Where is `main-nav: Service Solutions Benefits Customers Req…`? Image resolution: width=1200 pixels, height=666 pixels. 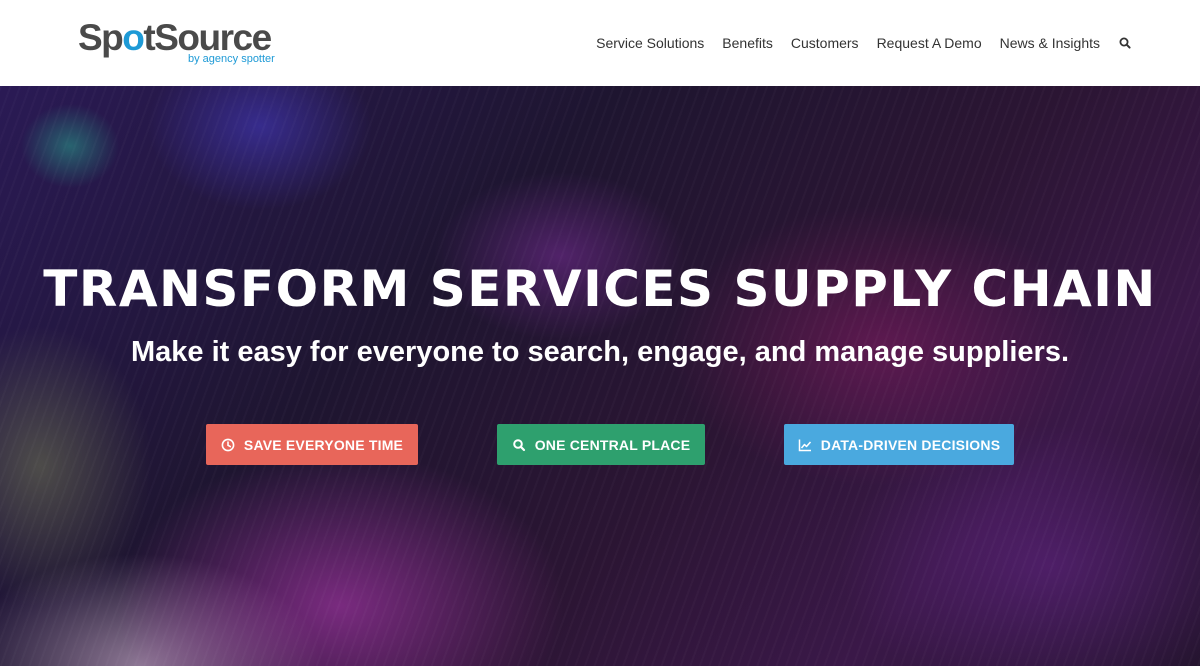 main-nav: Service Solutions Benefits Customers Req… is located at coordinates (855, 43).